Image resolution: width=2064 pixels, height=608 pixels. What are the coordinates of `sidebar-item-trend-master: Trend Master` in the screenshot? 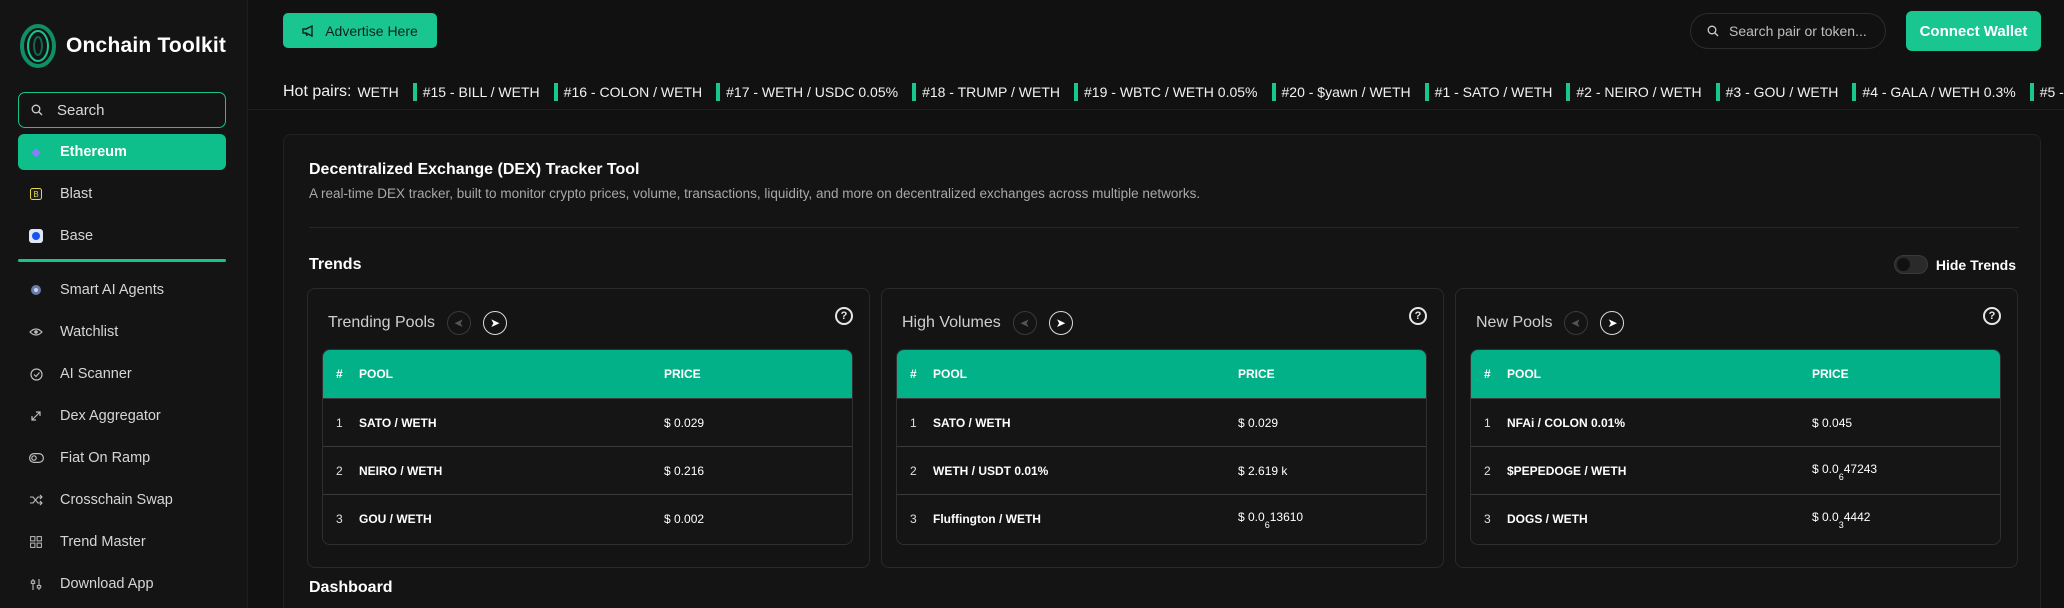 It's located at (122, 542).